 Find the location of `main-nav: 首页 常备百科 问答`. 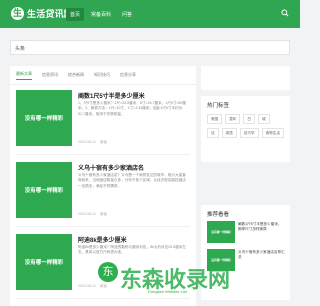

main-nav: 首页 常备百科 问答 is located at coordinates (101, 14).